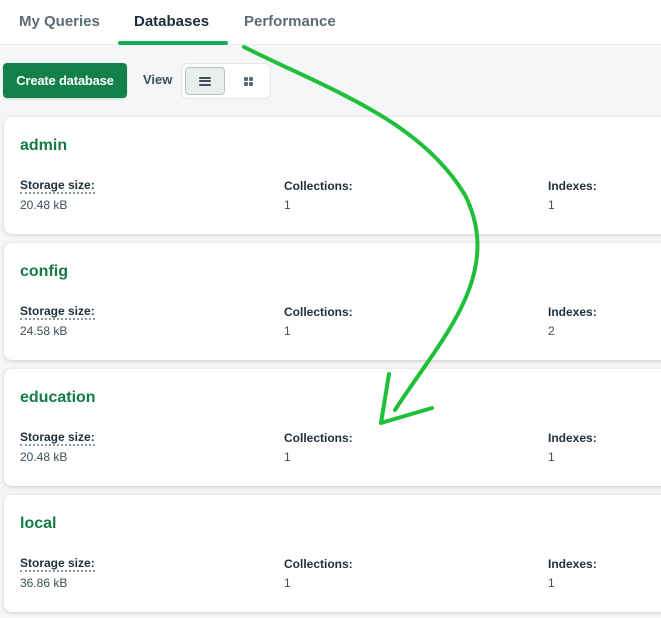  What do you see at coordinates (171, 22) in the screenshot?
I see `tab-databases: Databases` at bounding box center [171, 22].